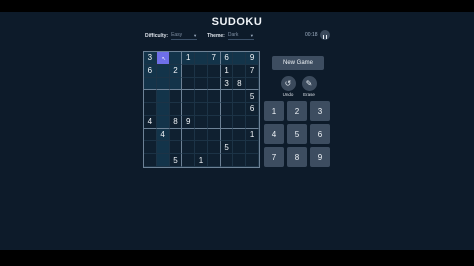  Describe the element at coordinates (233, 35) in the screenshot. I see `theme-value: Dark` at that location.